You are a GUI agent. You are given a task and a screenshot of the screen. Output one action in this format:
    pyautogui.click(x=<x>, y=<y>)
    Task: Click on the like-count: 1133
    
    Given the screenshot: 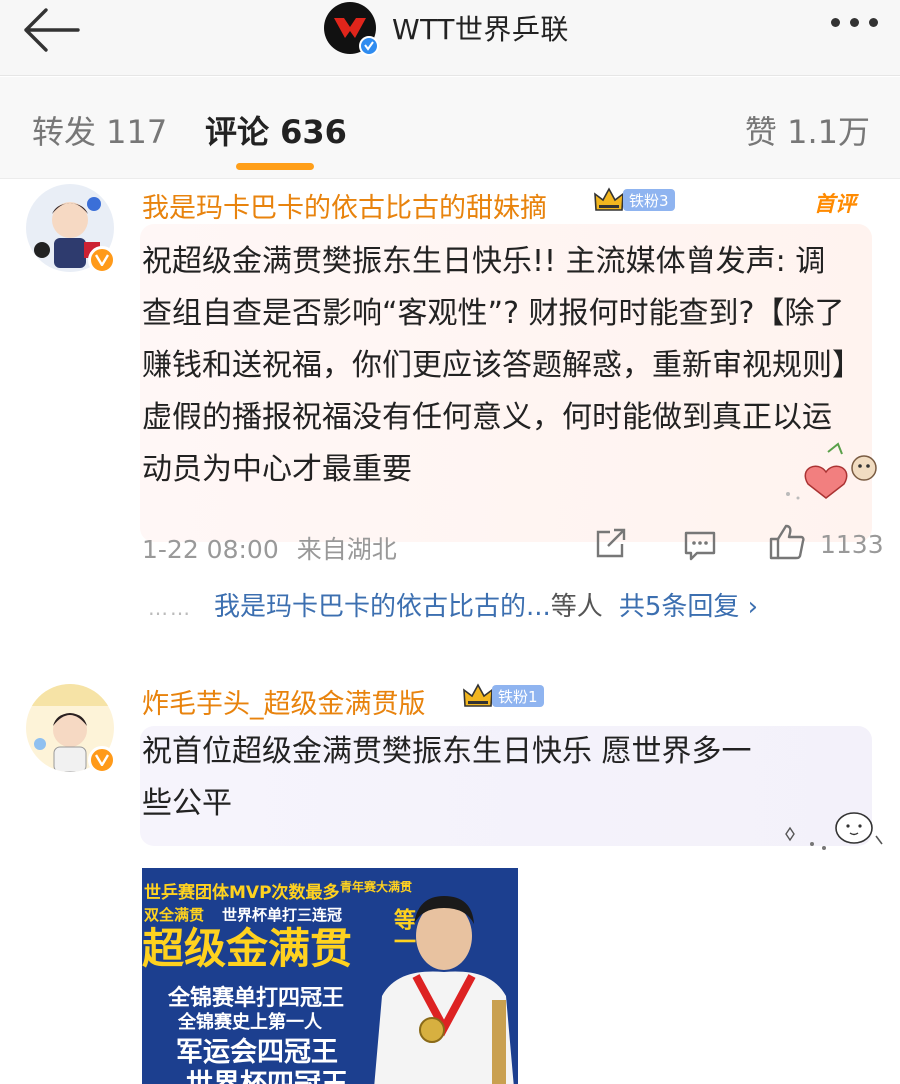 What is the action you would take?
    pyautogui.click(x=852, y=544)
    